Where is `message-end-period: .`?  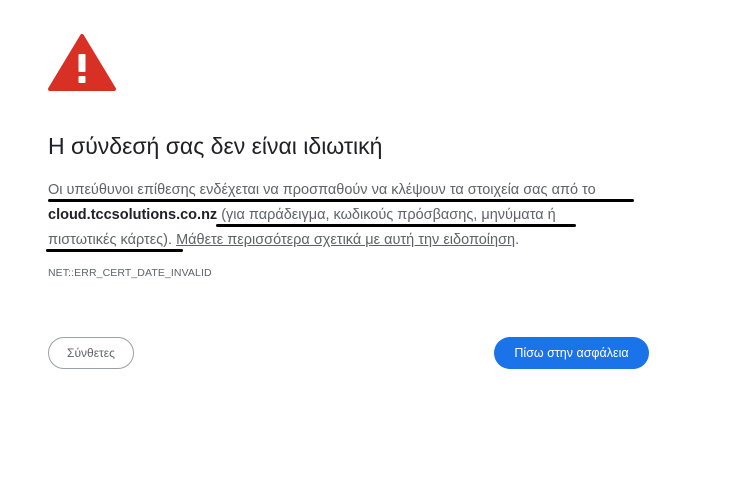
message-end-period: . is located at coordinates (517, 240).